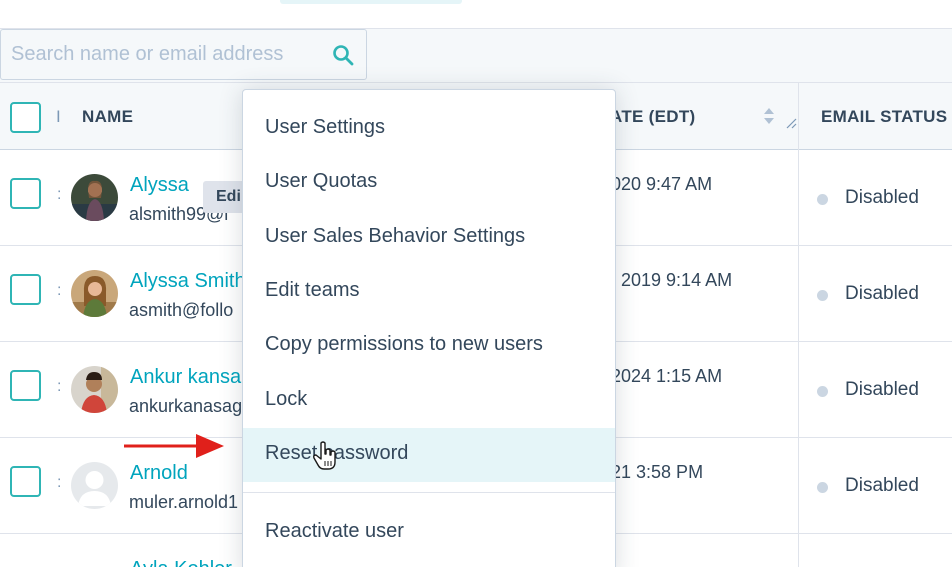 This screenshot has height=567, width=952. What do you see at coordinates (652, 117) in the screenshot?
I see `column-header-date: ATE (EDT)` at bounding box center [652, 117].